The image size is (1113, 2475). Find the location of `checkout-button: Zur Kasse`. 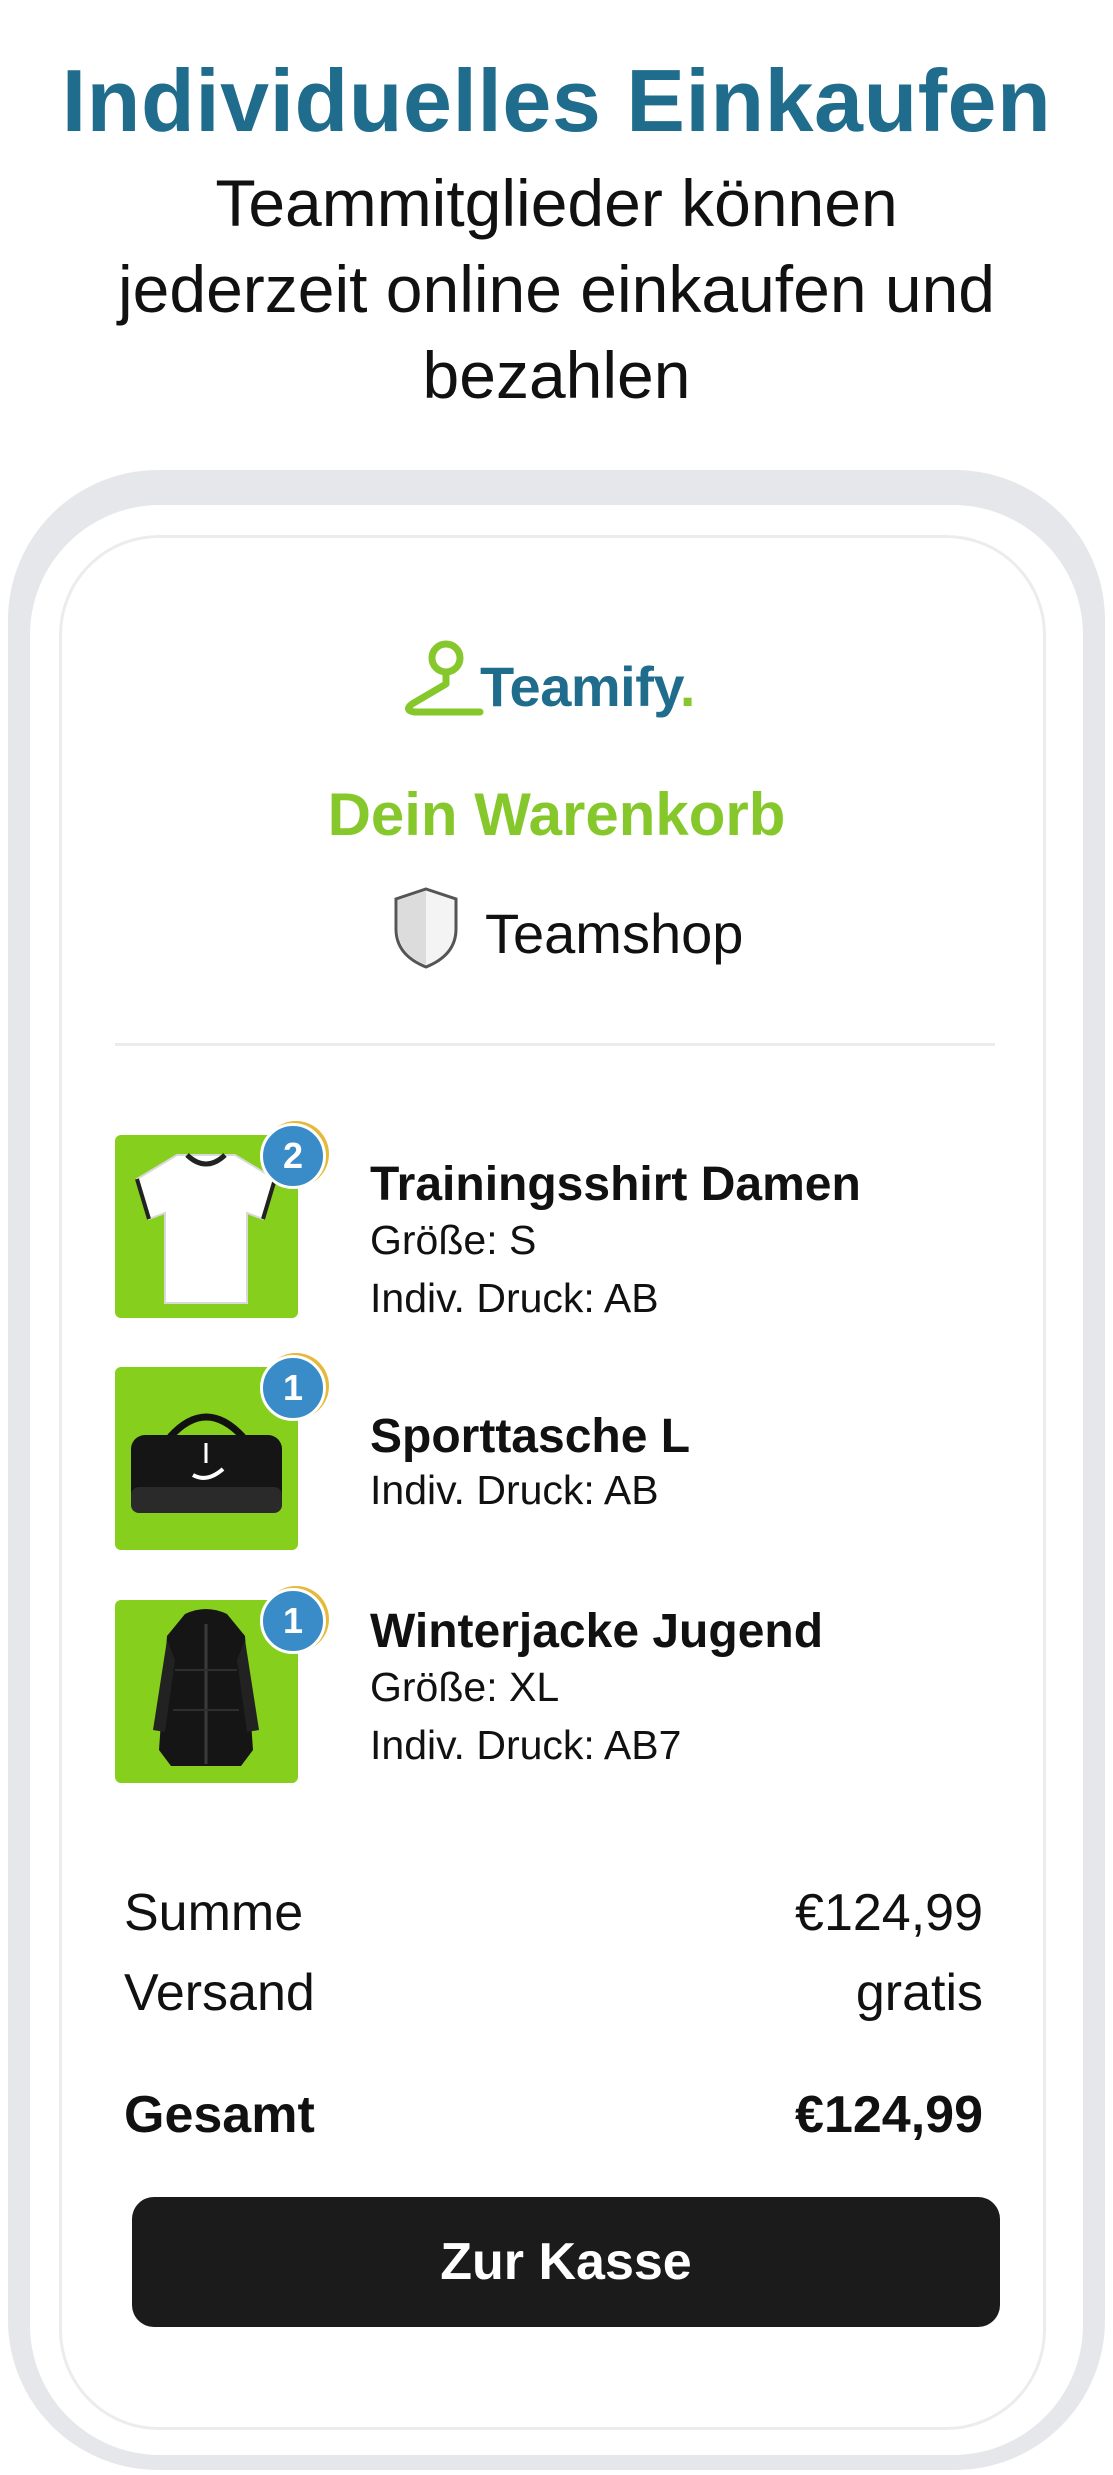

checkout-button: Zur Kasse is located at coordinates (566, 2262).